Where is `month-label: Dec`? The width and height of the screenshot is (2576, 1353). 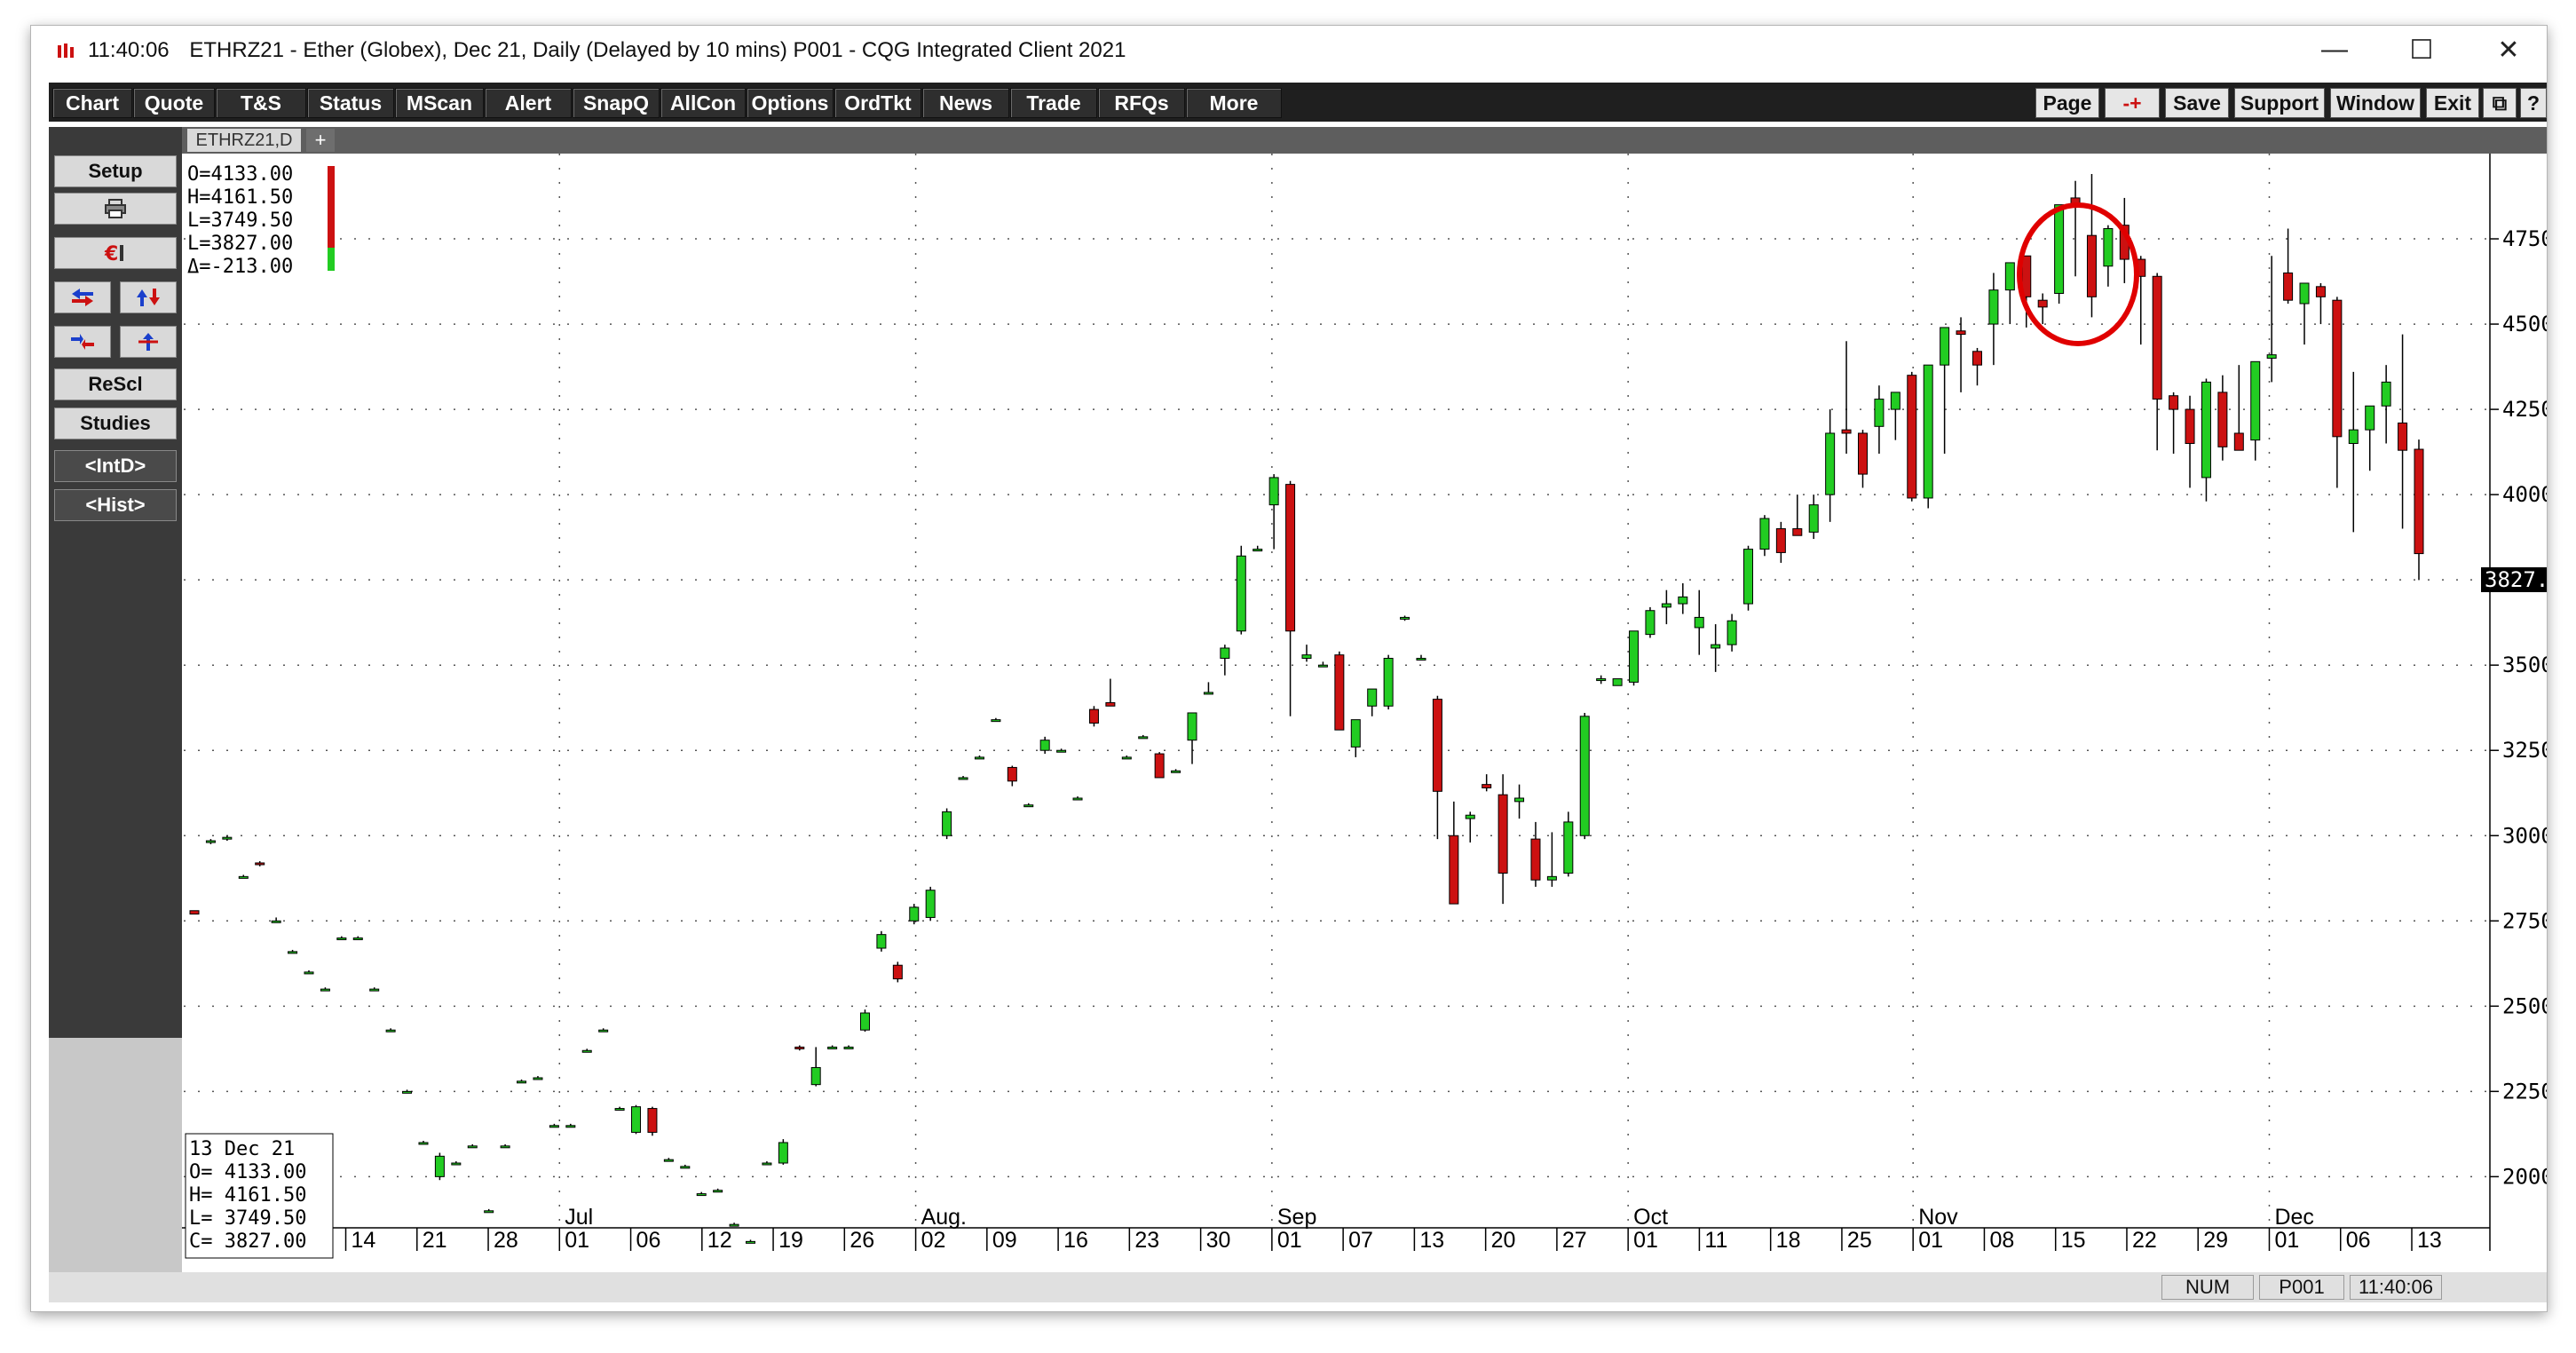 month-label: Dec is located at coordinates (2293, 1217).